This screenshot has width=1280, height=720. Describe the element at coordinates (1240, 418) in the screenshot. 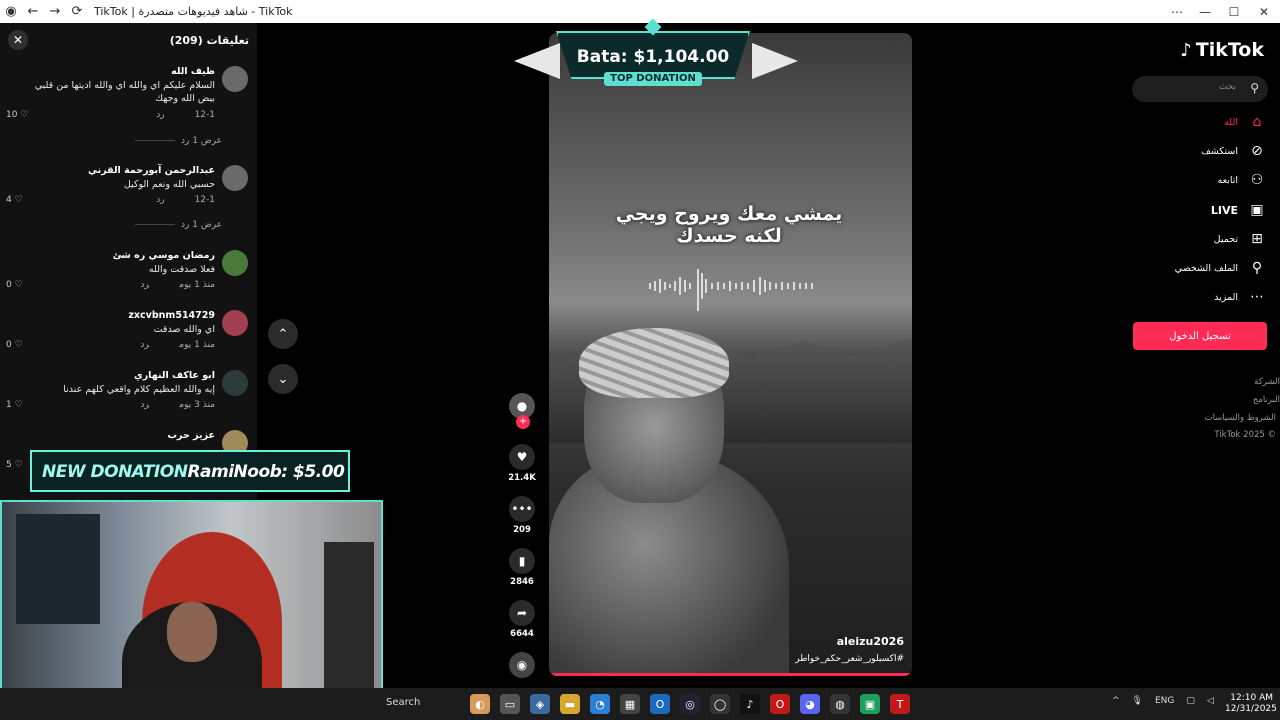

I see `footer-link-terms: الشروط والسياسات` at that location.